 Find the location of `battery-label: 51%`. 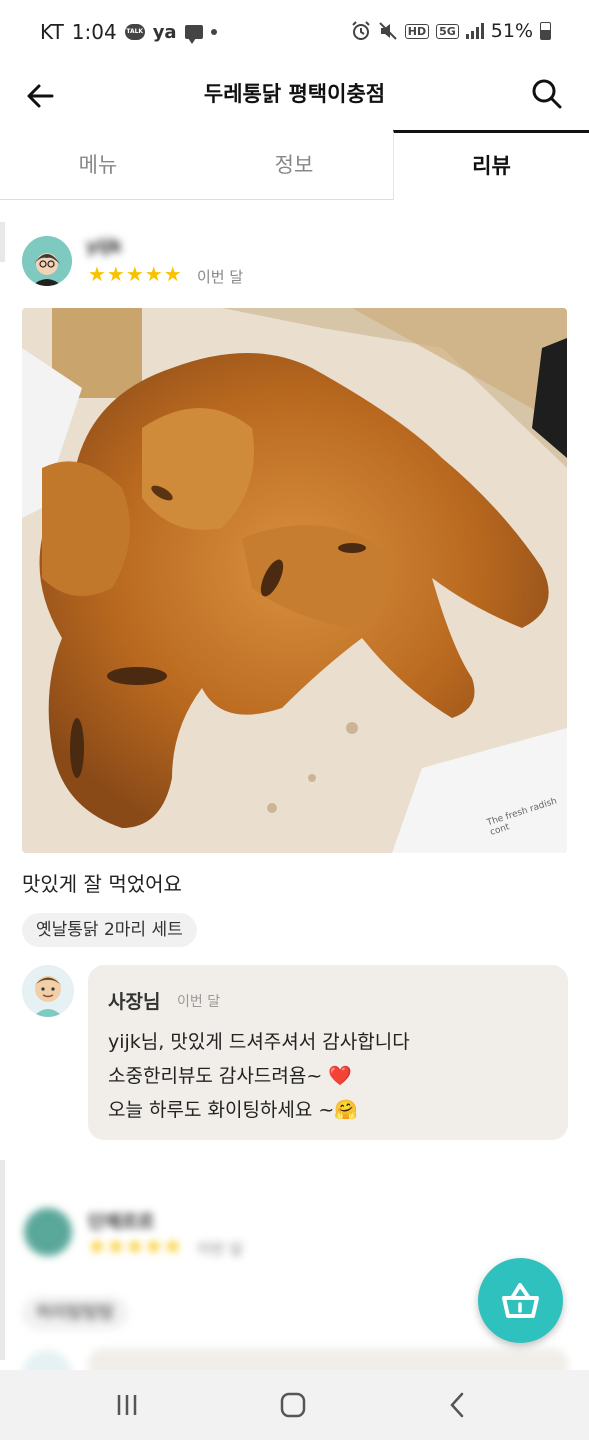

battery-label: 51% is located at coordinates (511, 31).